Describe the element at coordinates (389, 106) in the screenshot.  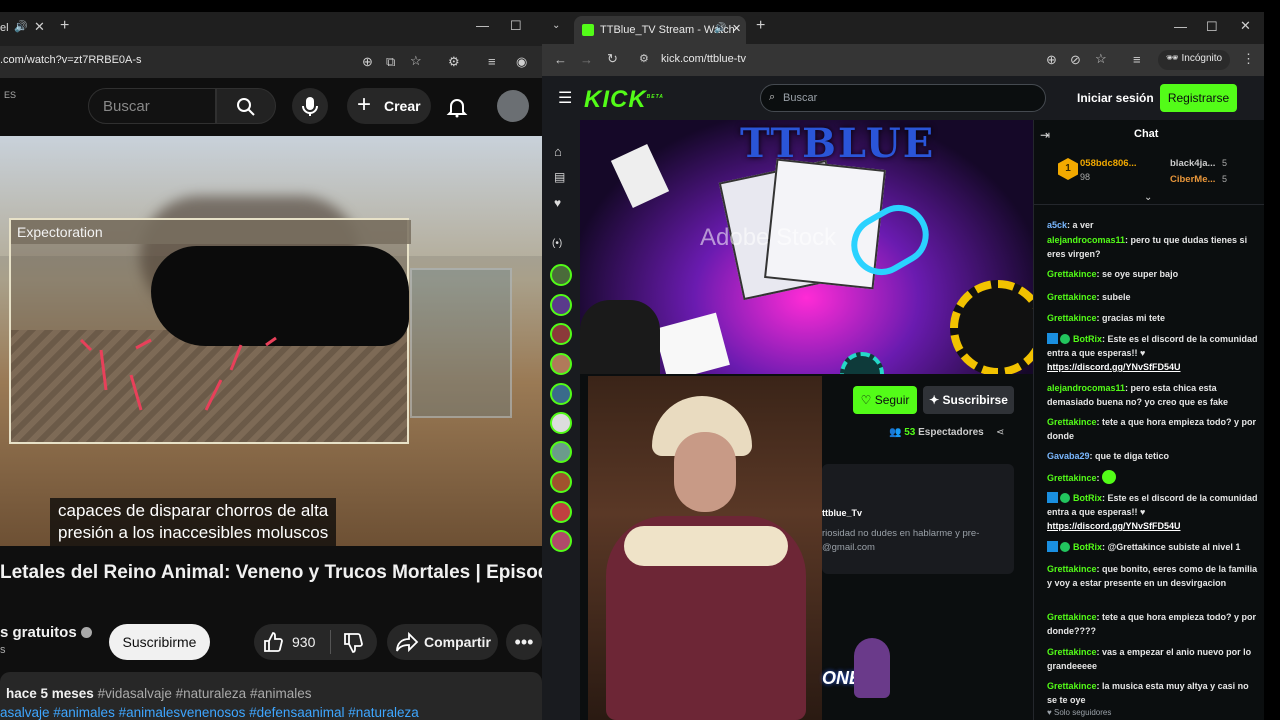
I see `create-button: + Crear` at that location.